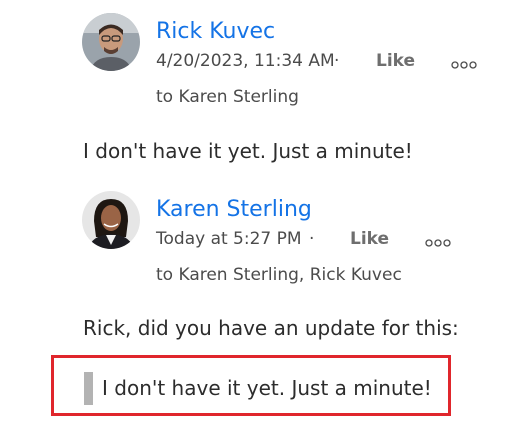 Image resolution: width=518 pixels, height=440 pixels. I want to click on quoted-text: I don't have it yet. Just a minute!, so click(267, 388).